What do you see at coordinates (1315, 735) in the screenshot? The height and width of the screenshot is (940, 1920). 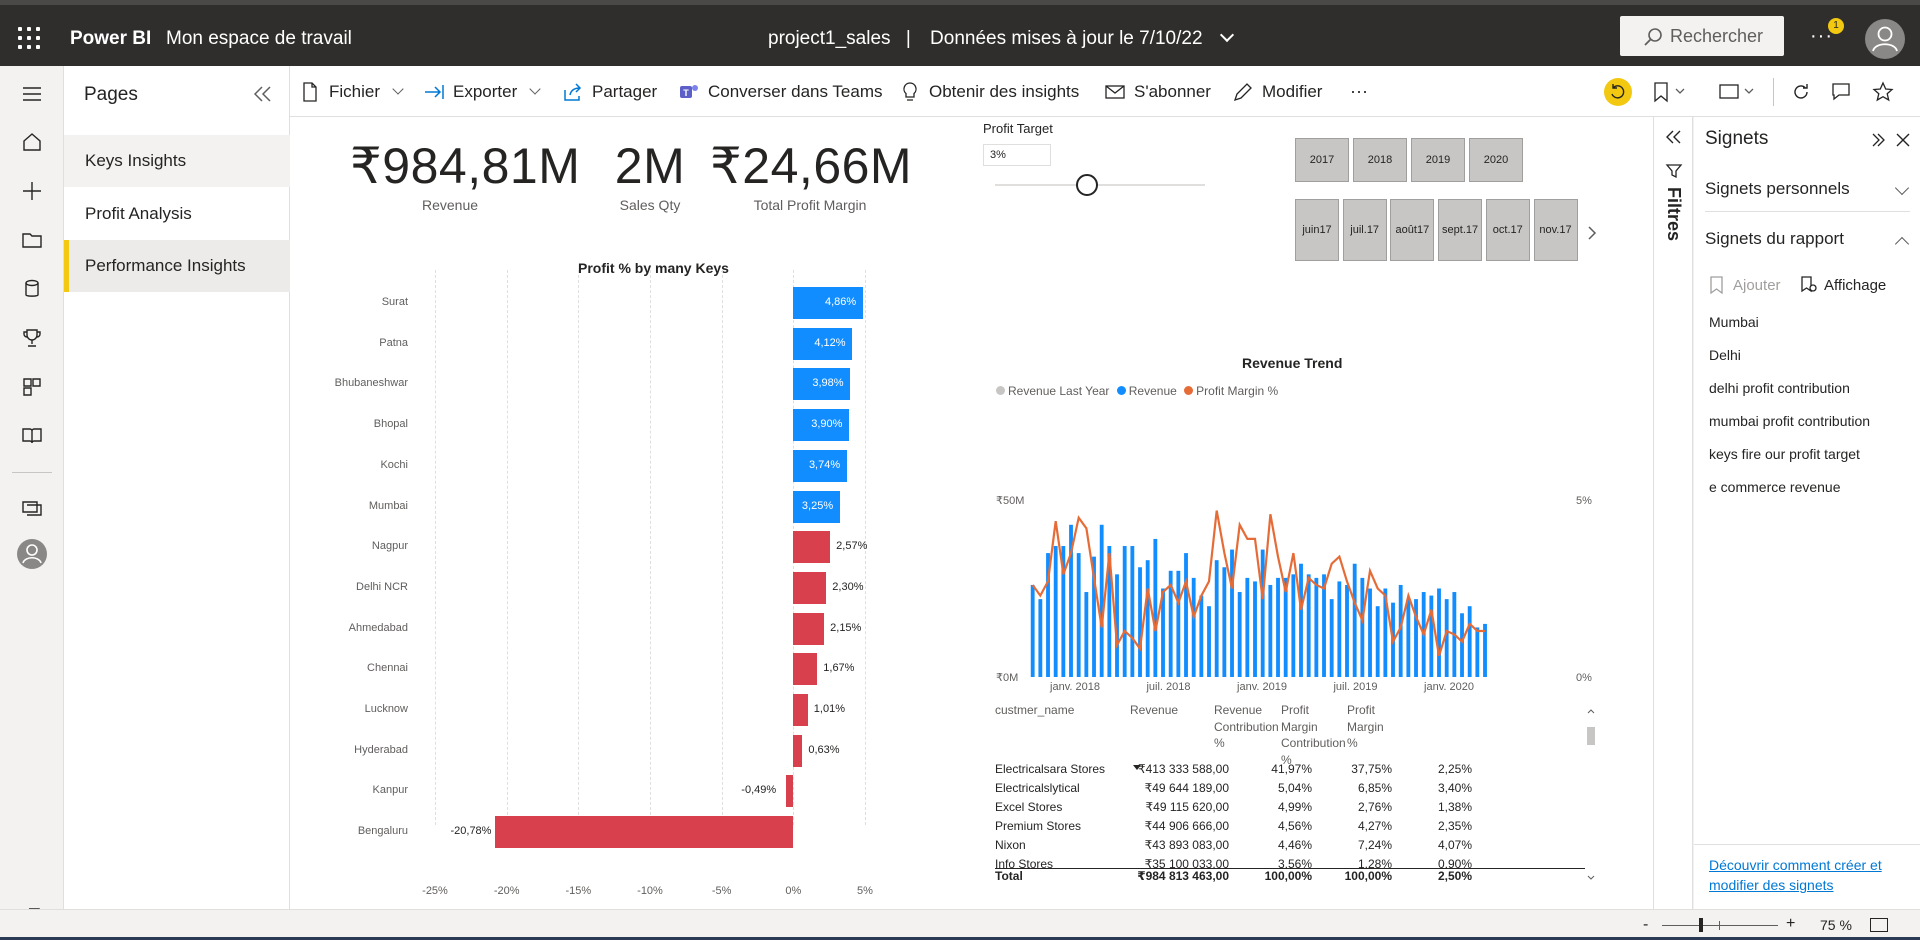 I see `col-header-profit-margin-contribution: Profit Margin Contribution %` at bounding box center [1315, 735].